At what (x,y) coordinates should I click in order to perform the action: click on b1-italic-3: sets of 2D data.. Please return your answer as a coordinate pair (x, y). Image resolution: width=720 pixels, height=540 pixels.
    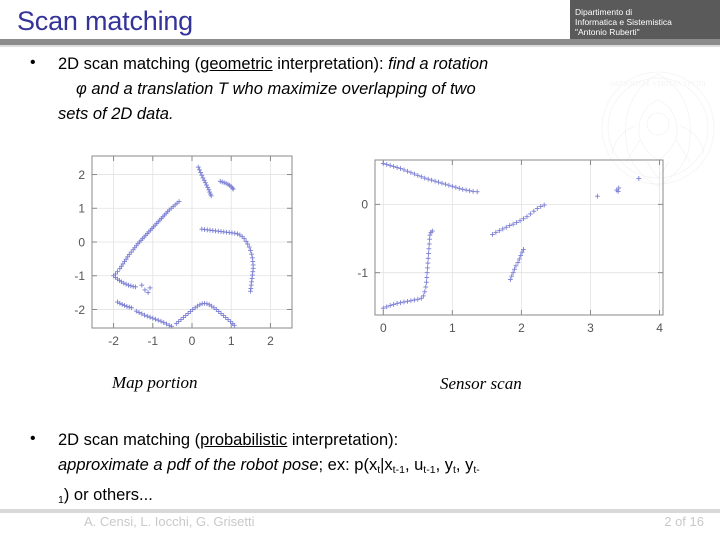
    Looking at the image, I should click on (116, 114).